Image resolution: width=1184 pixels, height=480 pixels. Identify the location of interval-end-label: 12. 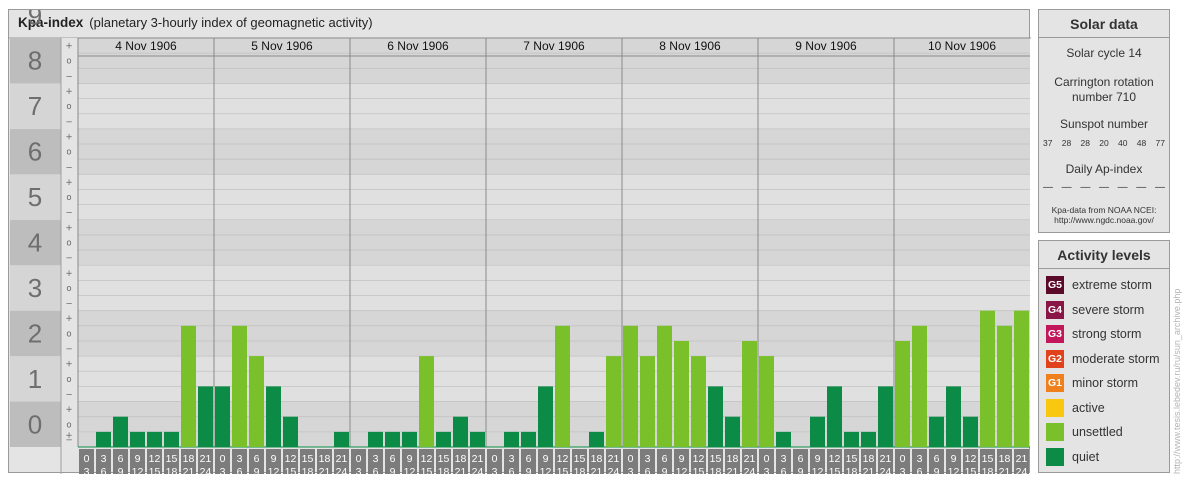
(274, 470).